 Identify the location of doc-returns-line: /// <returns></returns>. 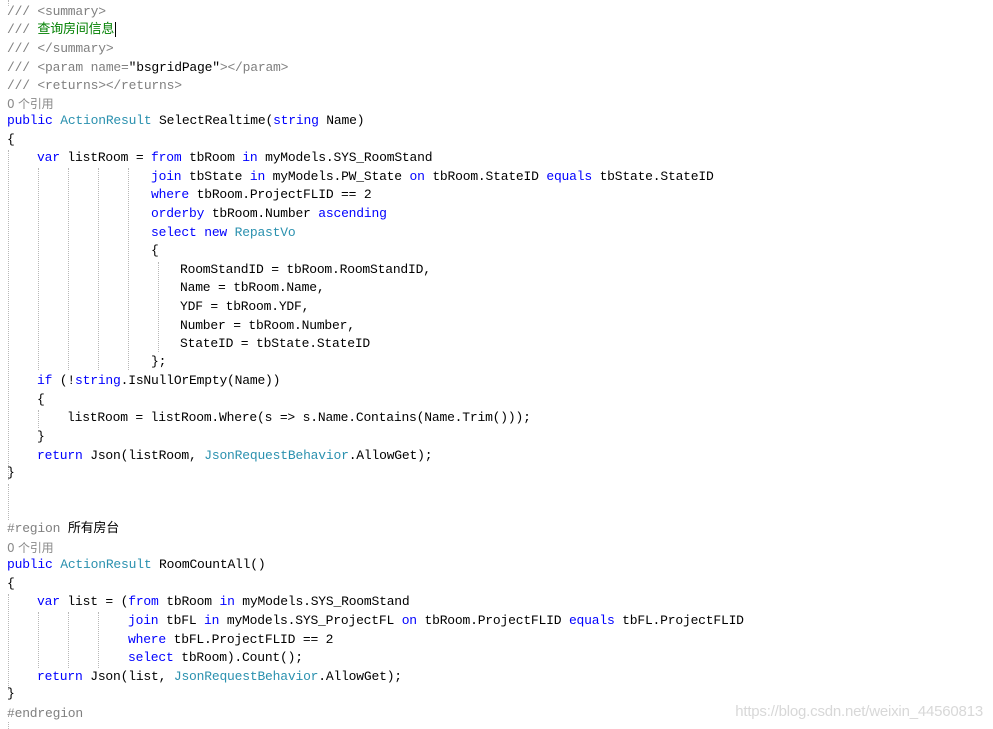
(94, 85).